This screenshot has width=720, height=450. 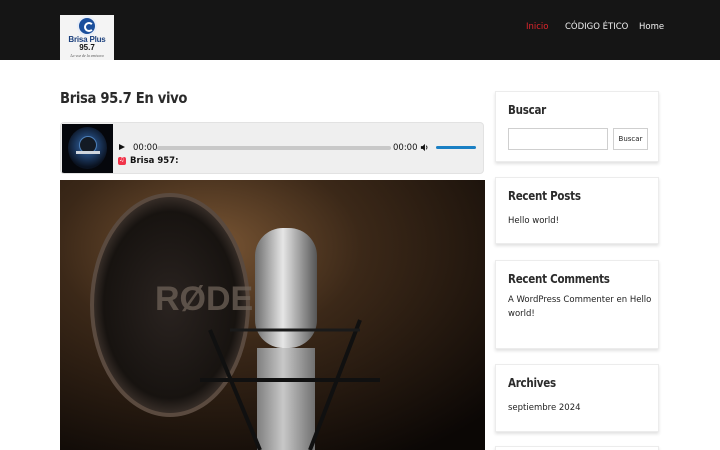 I want to click on volume-icon, so click(x=424, y=147).